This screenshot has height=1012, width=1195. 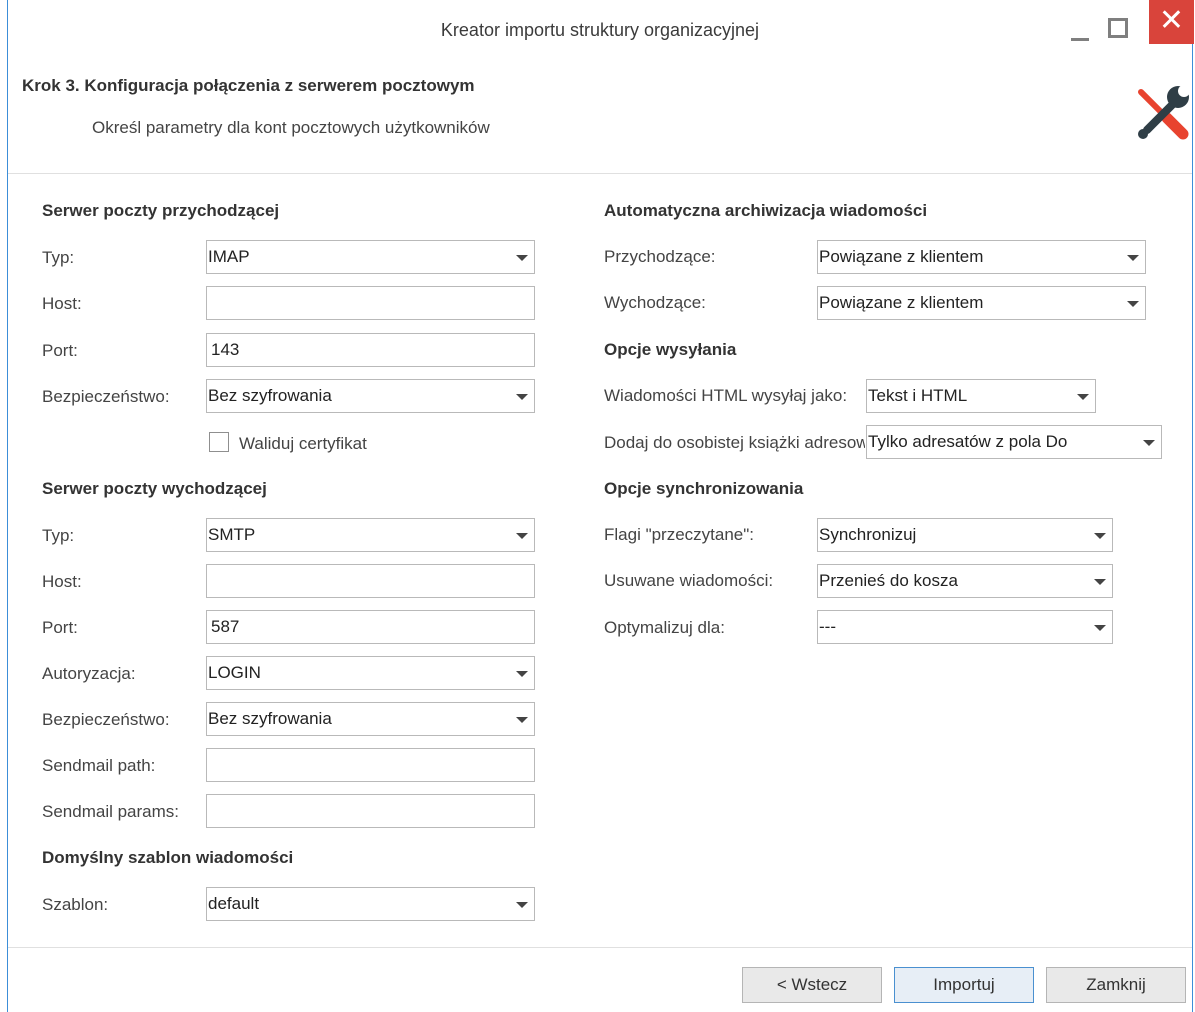 I want to click on template-value: default, so click(x=234, y=903).